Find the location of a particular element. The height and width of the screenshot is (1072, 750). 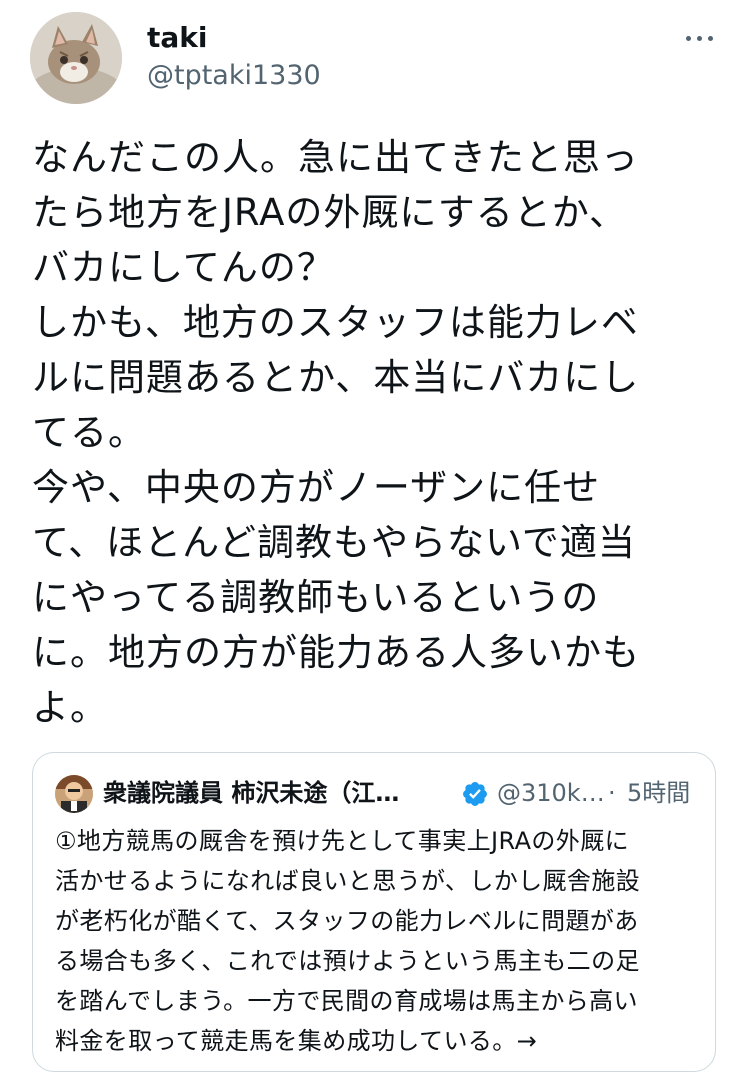

quoted-tweet-header: 衆議院議員 柿沢未途（江… @310k… · 5時間 is located at coordinates (375, 795).